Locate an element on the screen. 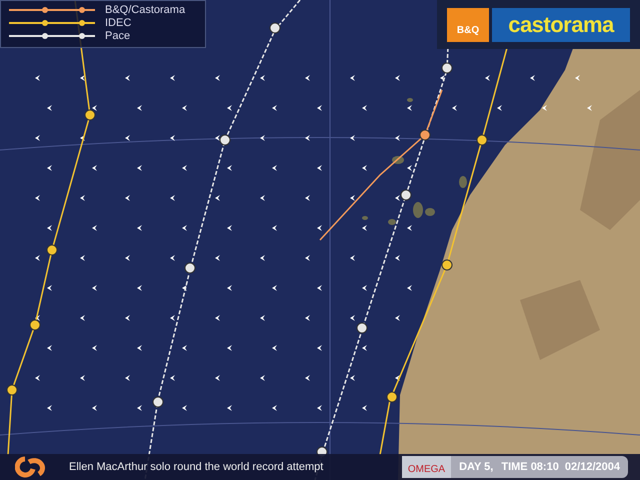 This screenshot has height=480, width=640. legend-label: Pace is located at coordinates (117, 36).